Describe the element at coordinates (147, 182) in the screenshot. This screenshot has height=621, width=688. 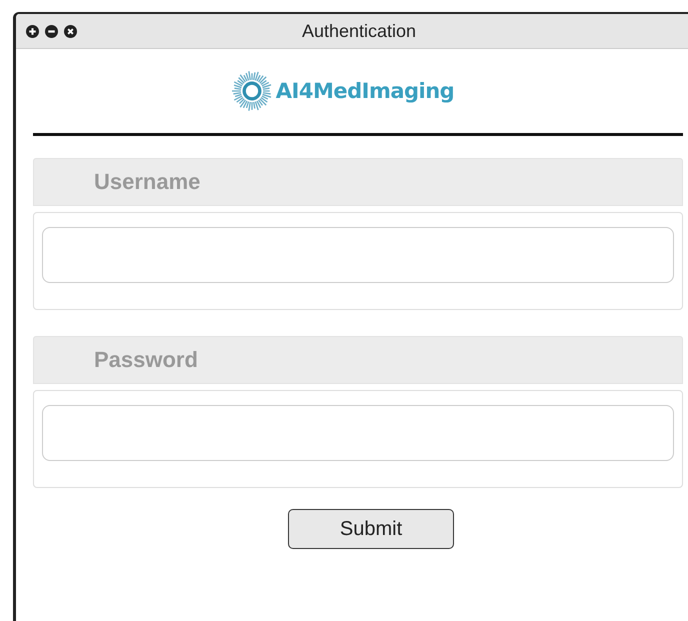
I see `field-label: Username` at that location.